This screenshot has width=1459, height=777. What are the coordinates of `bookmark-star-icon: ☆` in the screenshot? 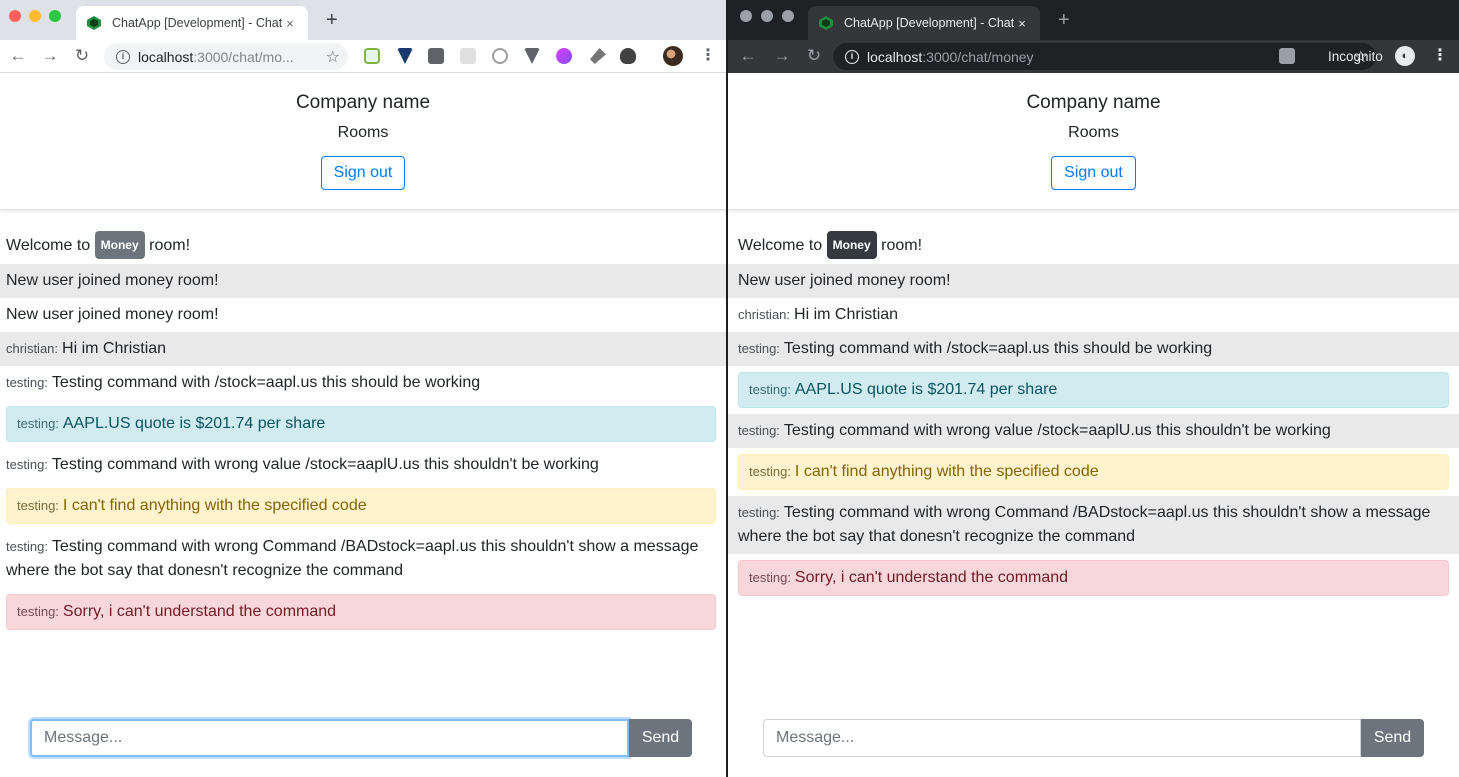 It's located at (333, 57).